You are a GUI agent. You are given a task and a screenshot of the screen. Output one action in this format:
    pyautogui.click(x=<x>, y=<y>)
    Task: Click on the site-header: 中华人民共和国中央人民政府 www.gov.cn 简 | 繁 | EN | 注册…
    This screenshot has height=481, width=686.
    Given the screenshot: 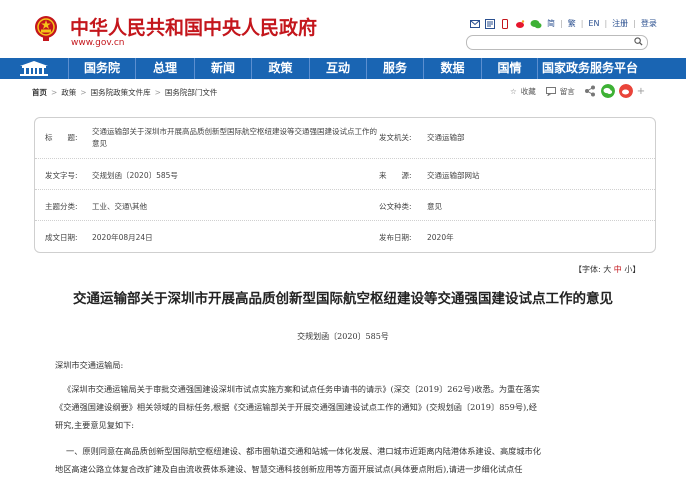 What is the action you would take?
    pyautogui.click(x=343, y=29)
    